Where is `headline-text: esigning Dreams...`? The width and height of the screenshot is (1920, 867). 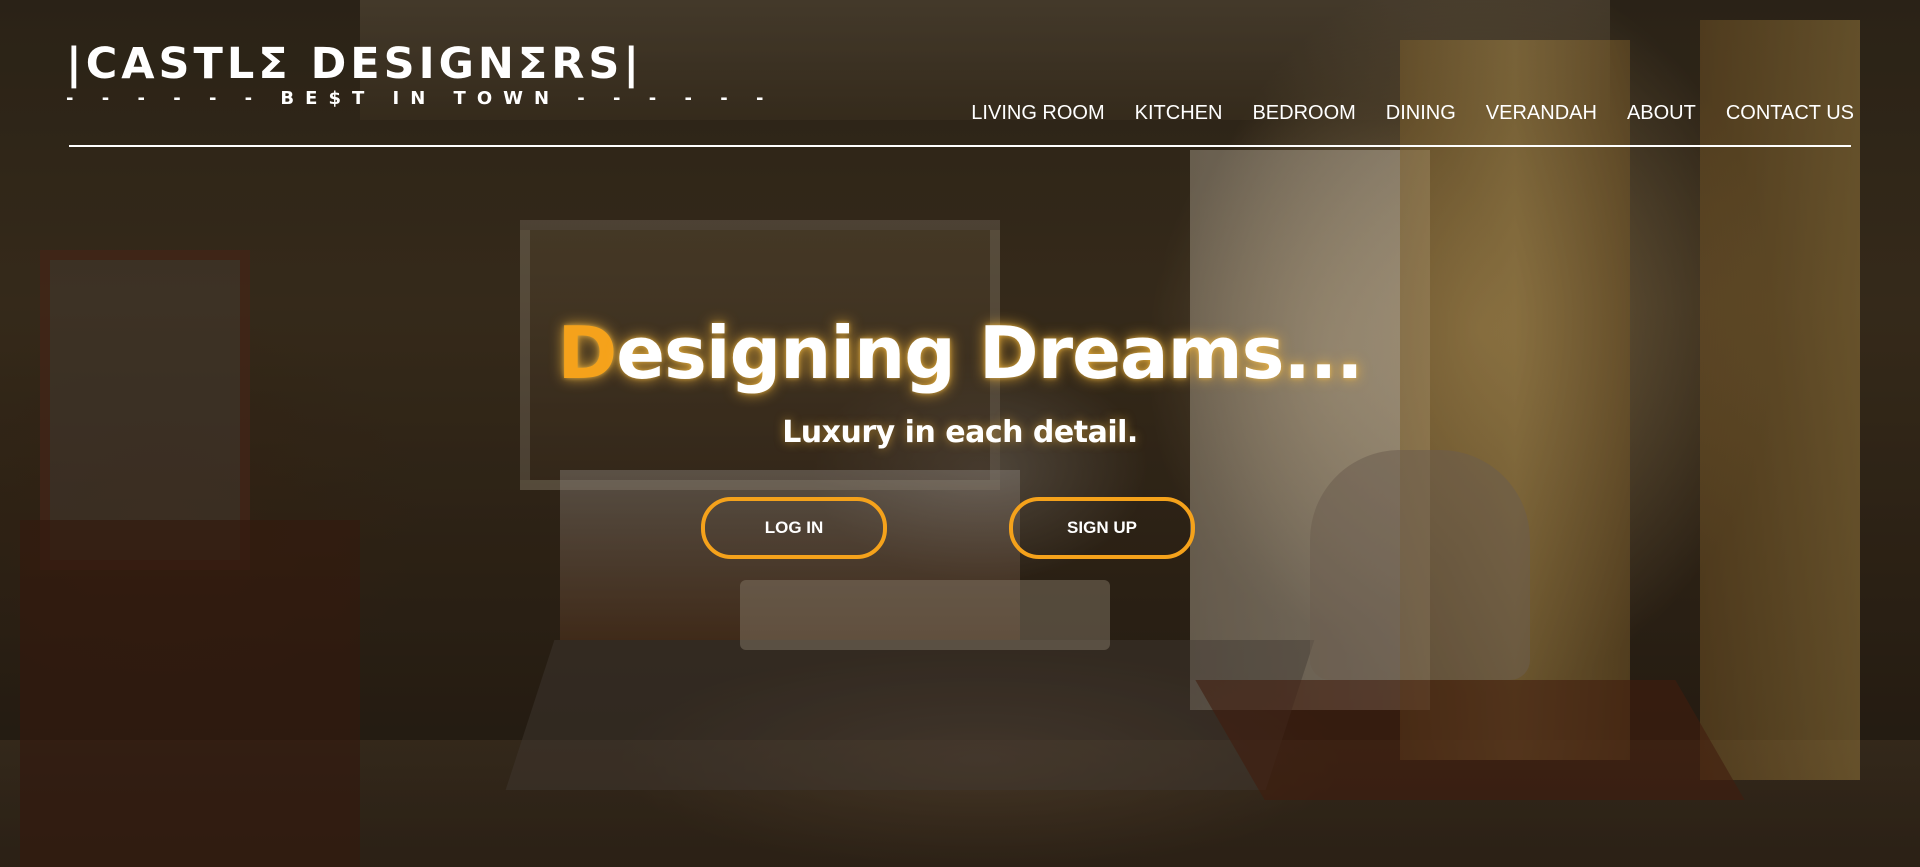 headline-text: esigning Dreams... is located at coordinates (989, 353).